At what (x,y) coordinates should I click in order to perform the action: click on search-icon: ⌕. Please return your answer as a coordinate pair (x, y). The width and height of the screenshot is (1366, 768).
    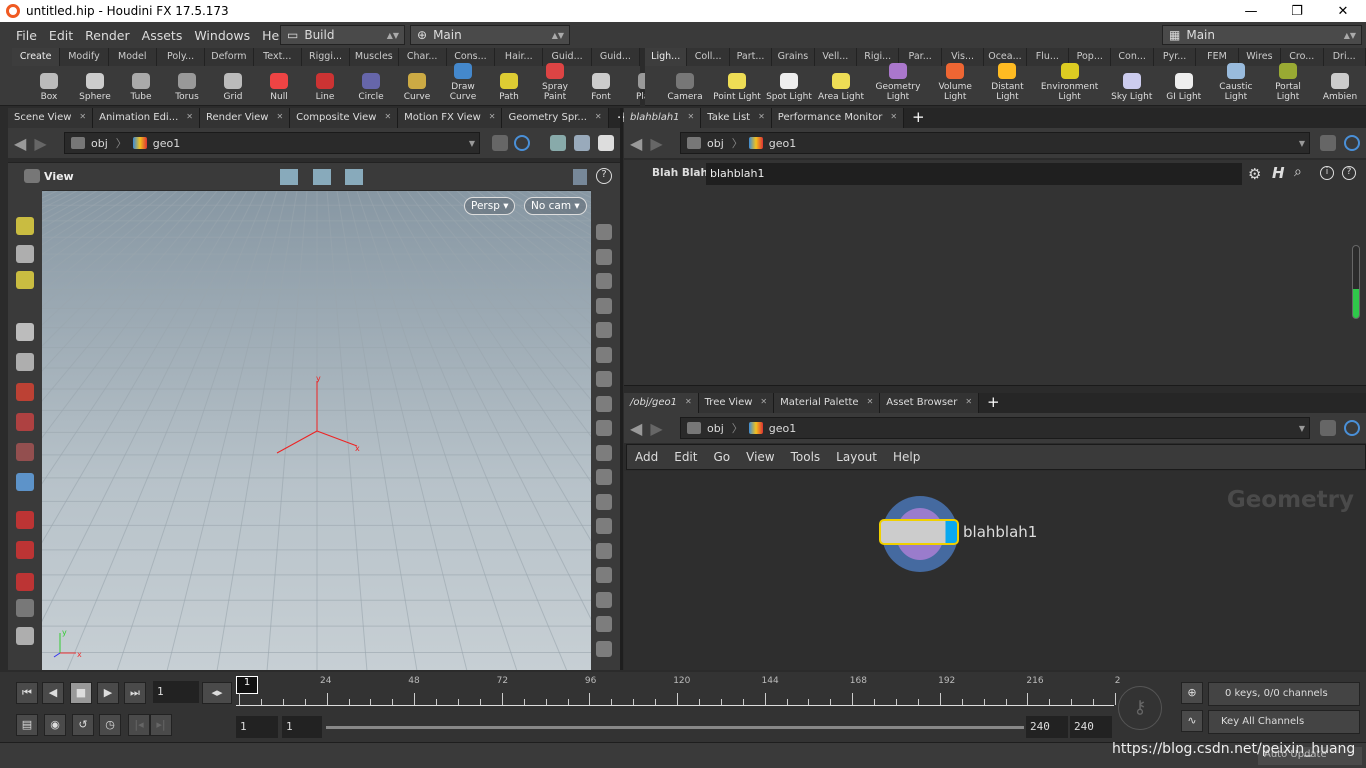
    Looking at the image, I should click on (1298, 172).